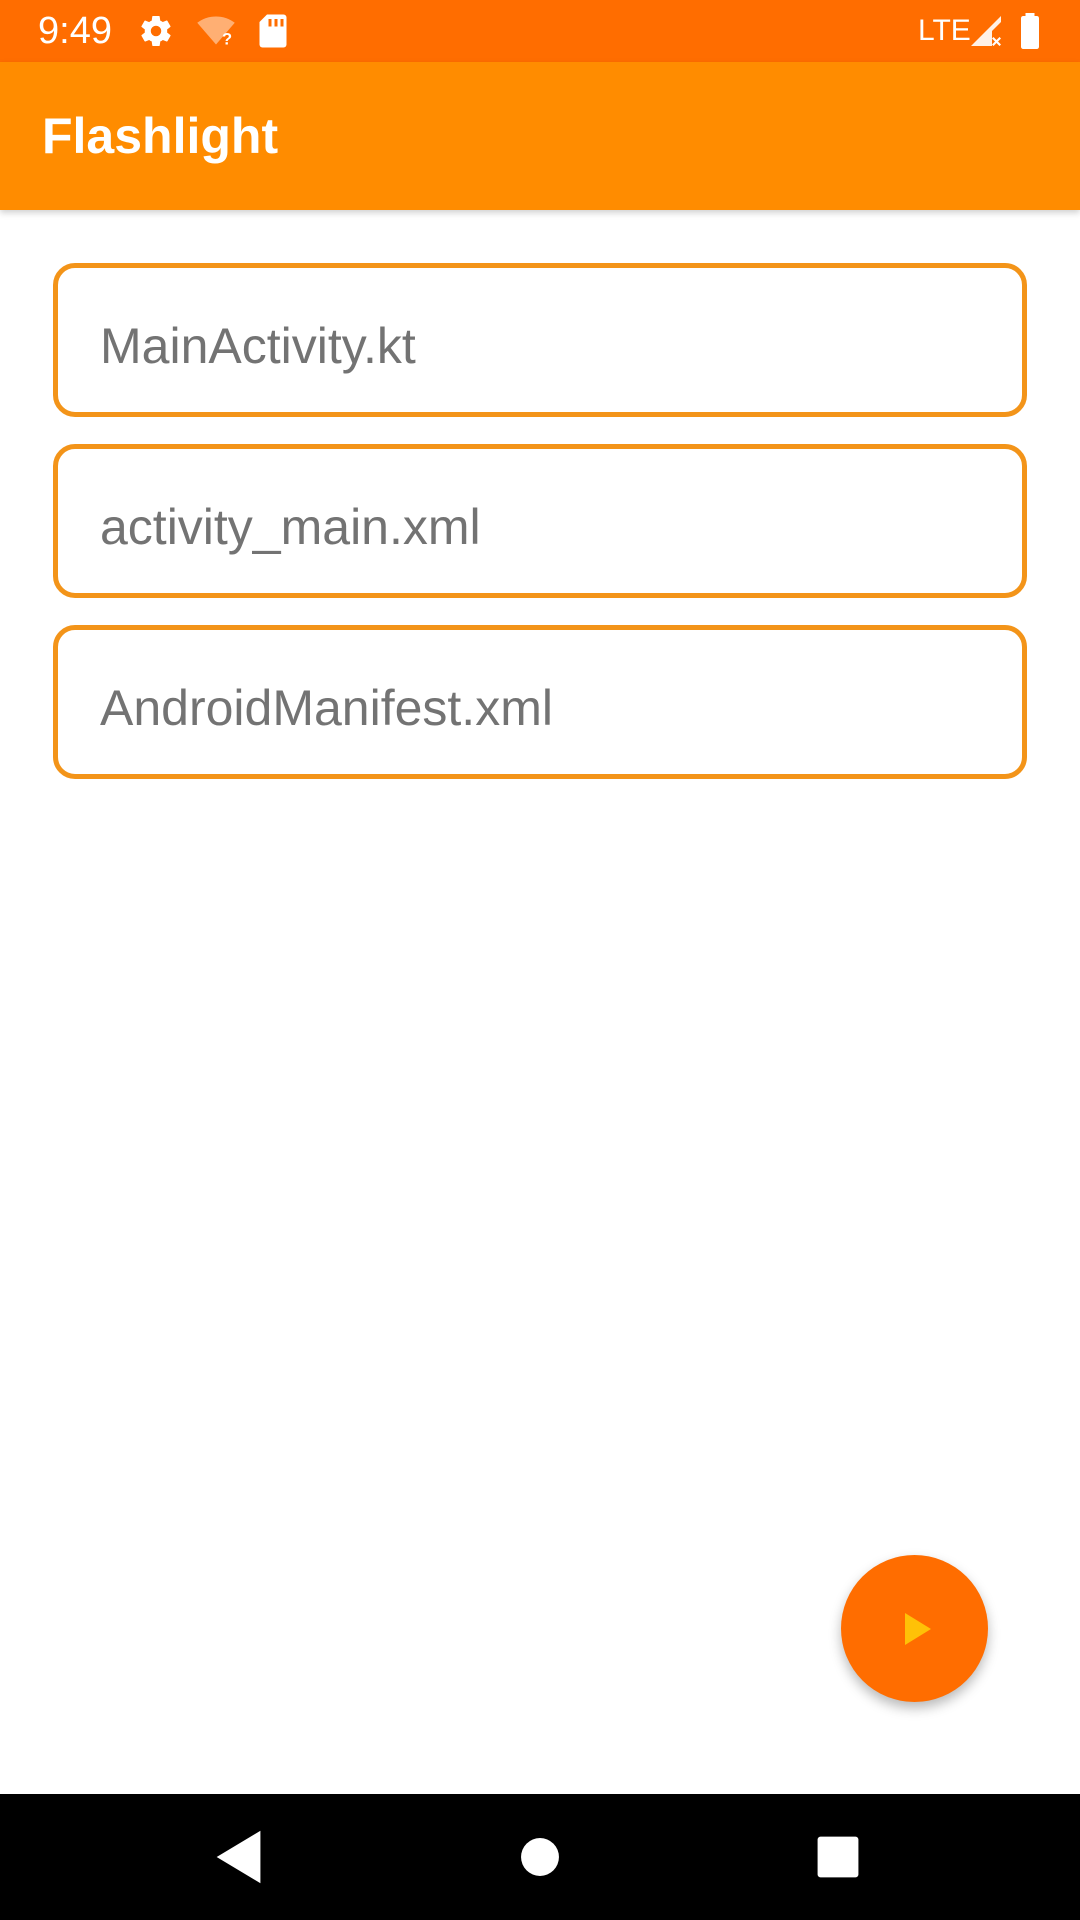 This screenshot has width=1080, height=1920. I want to click on signal-icon, so click(986, 31).